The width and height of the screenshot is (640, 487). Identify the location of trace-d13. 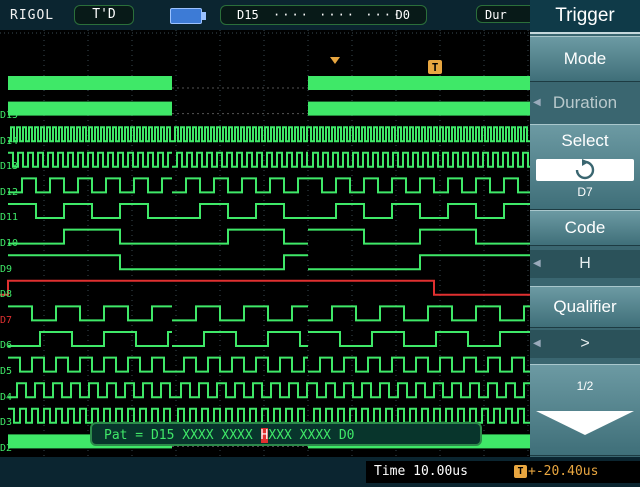
(269, 134).